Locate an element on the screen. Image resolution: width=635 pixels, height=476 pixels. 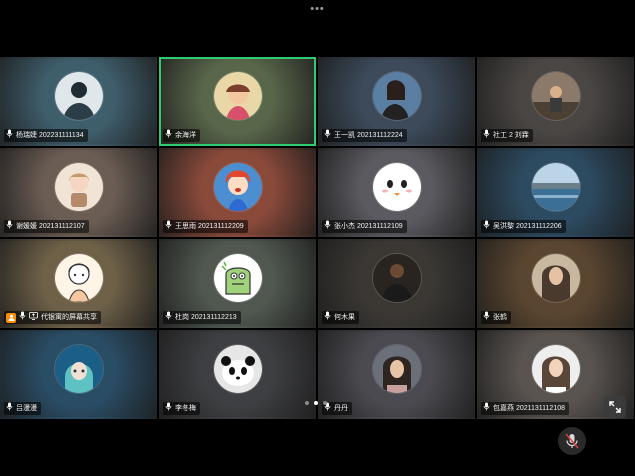
teal-anime-icon is located at coordinates (78, 369).